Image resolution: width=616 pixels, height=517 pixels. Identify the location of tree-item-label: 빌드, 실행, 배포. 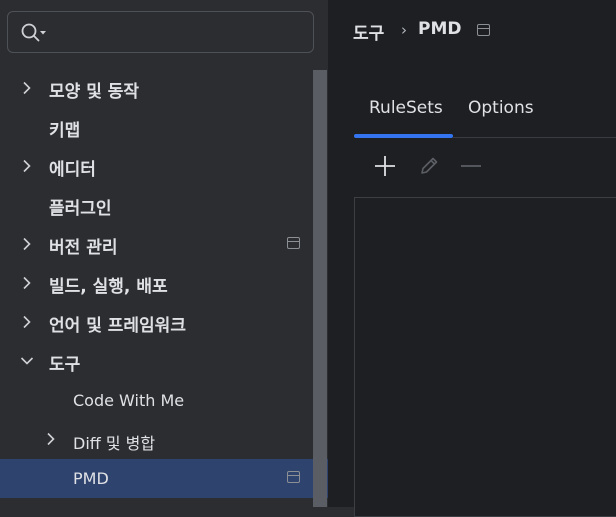
(108, 287).